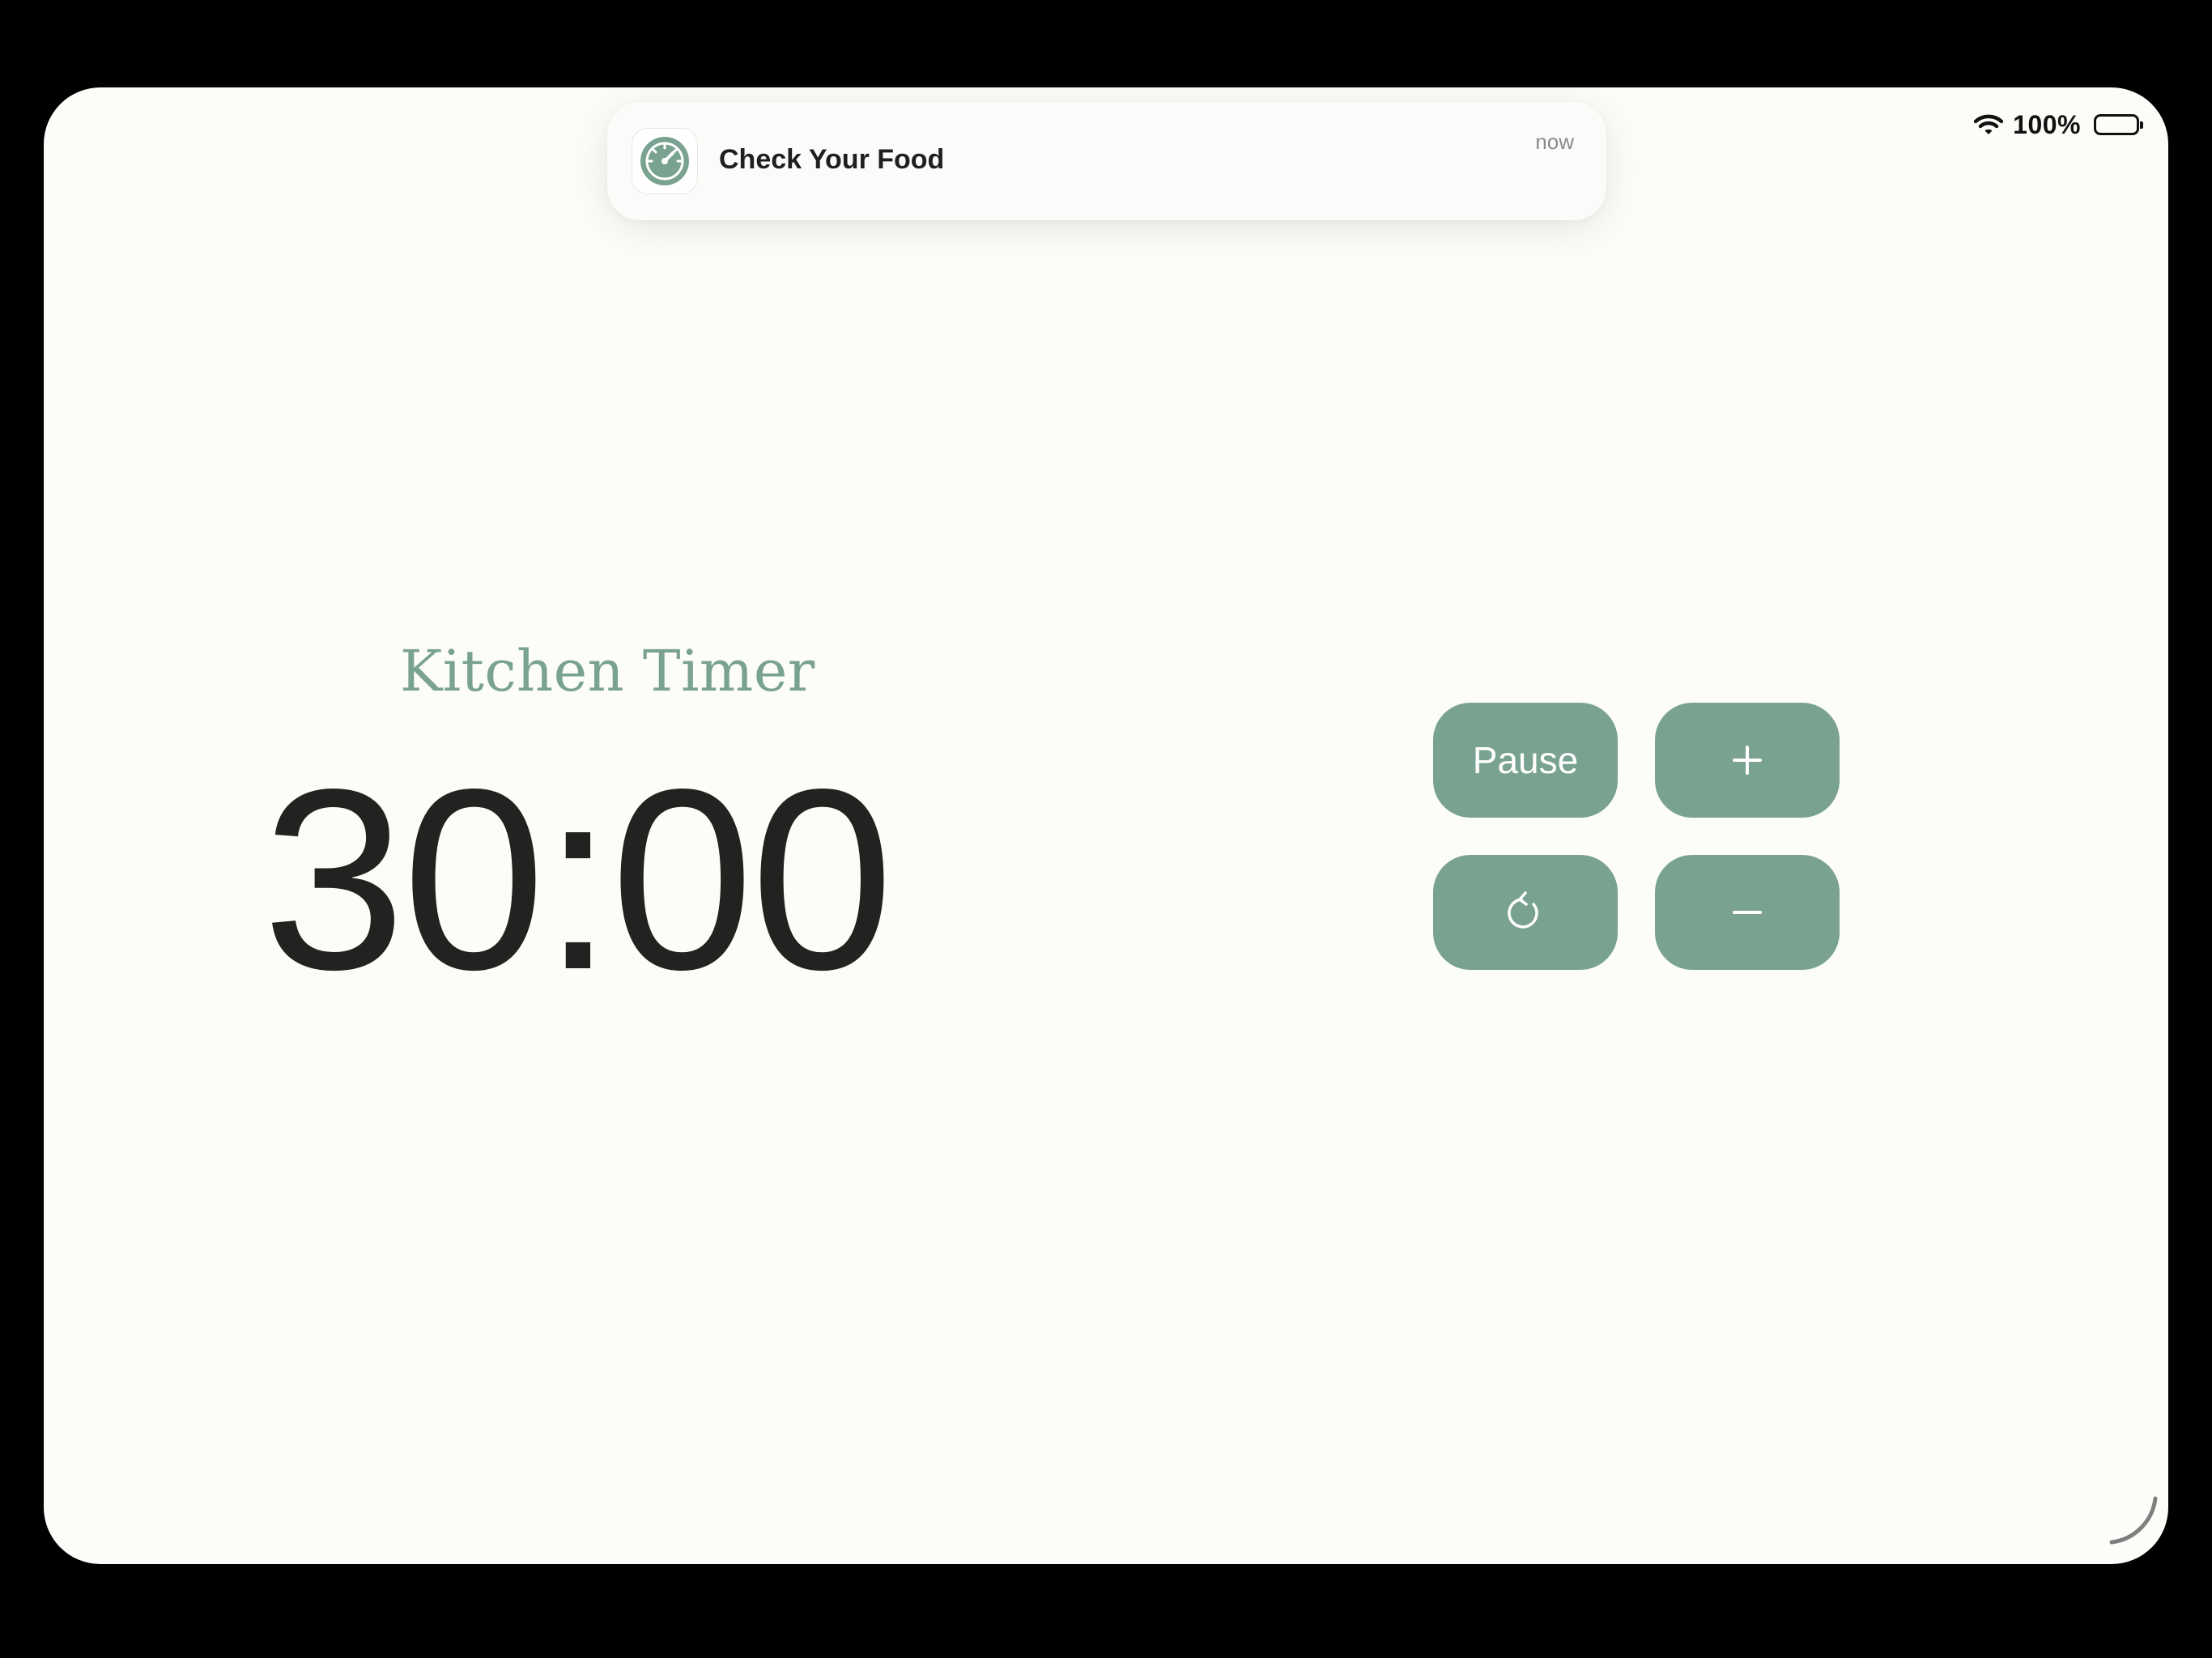  What do you see at coordinates (2047, 124) in the screenshot?
I see `battery-percentage: 100%` at bounding box center [2047, 124].